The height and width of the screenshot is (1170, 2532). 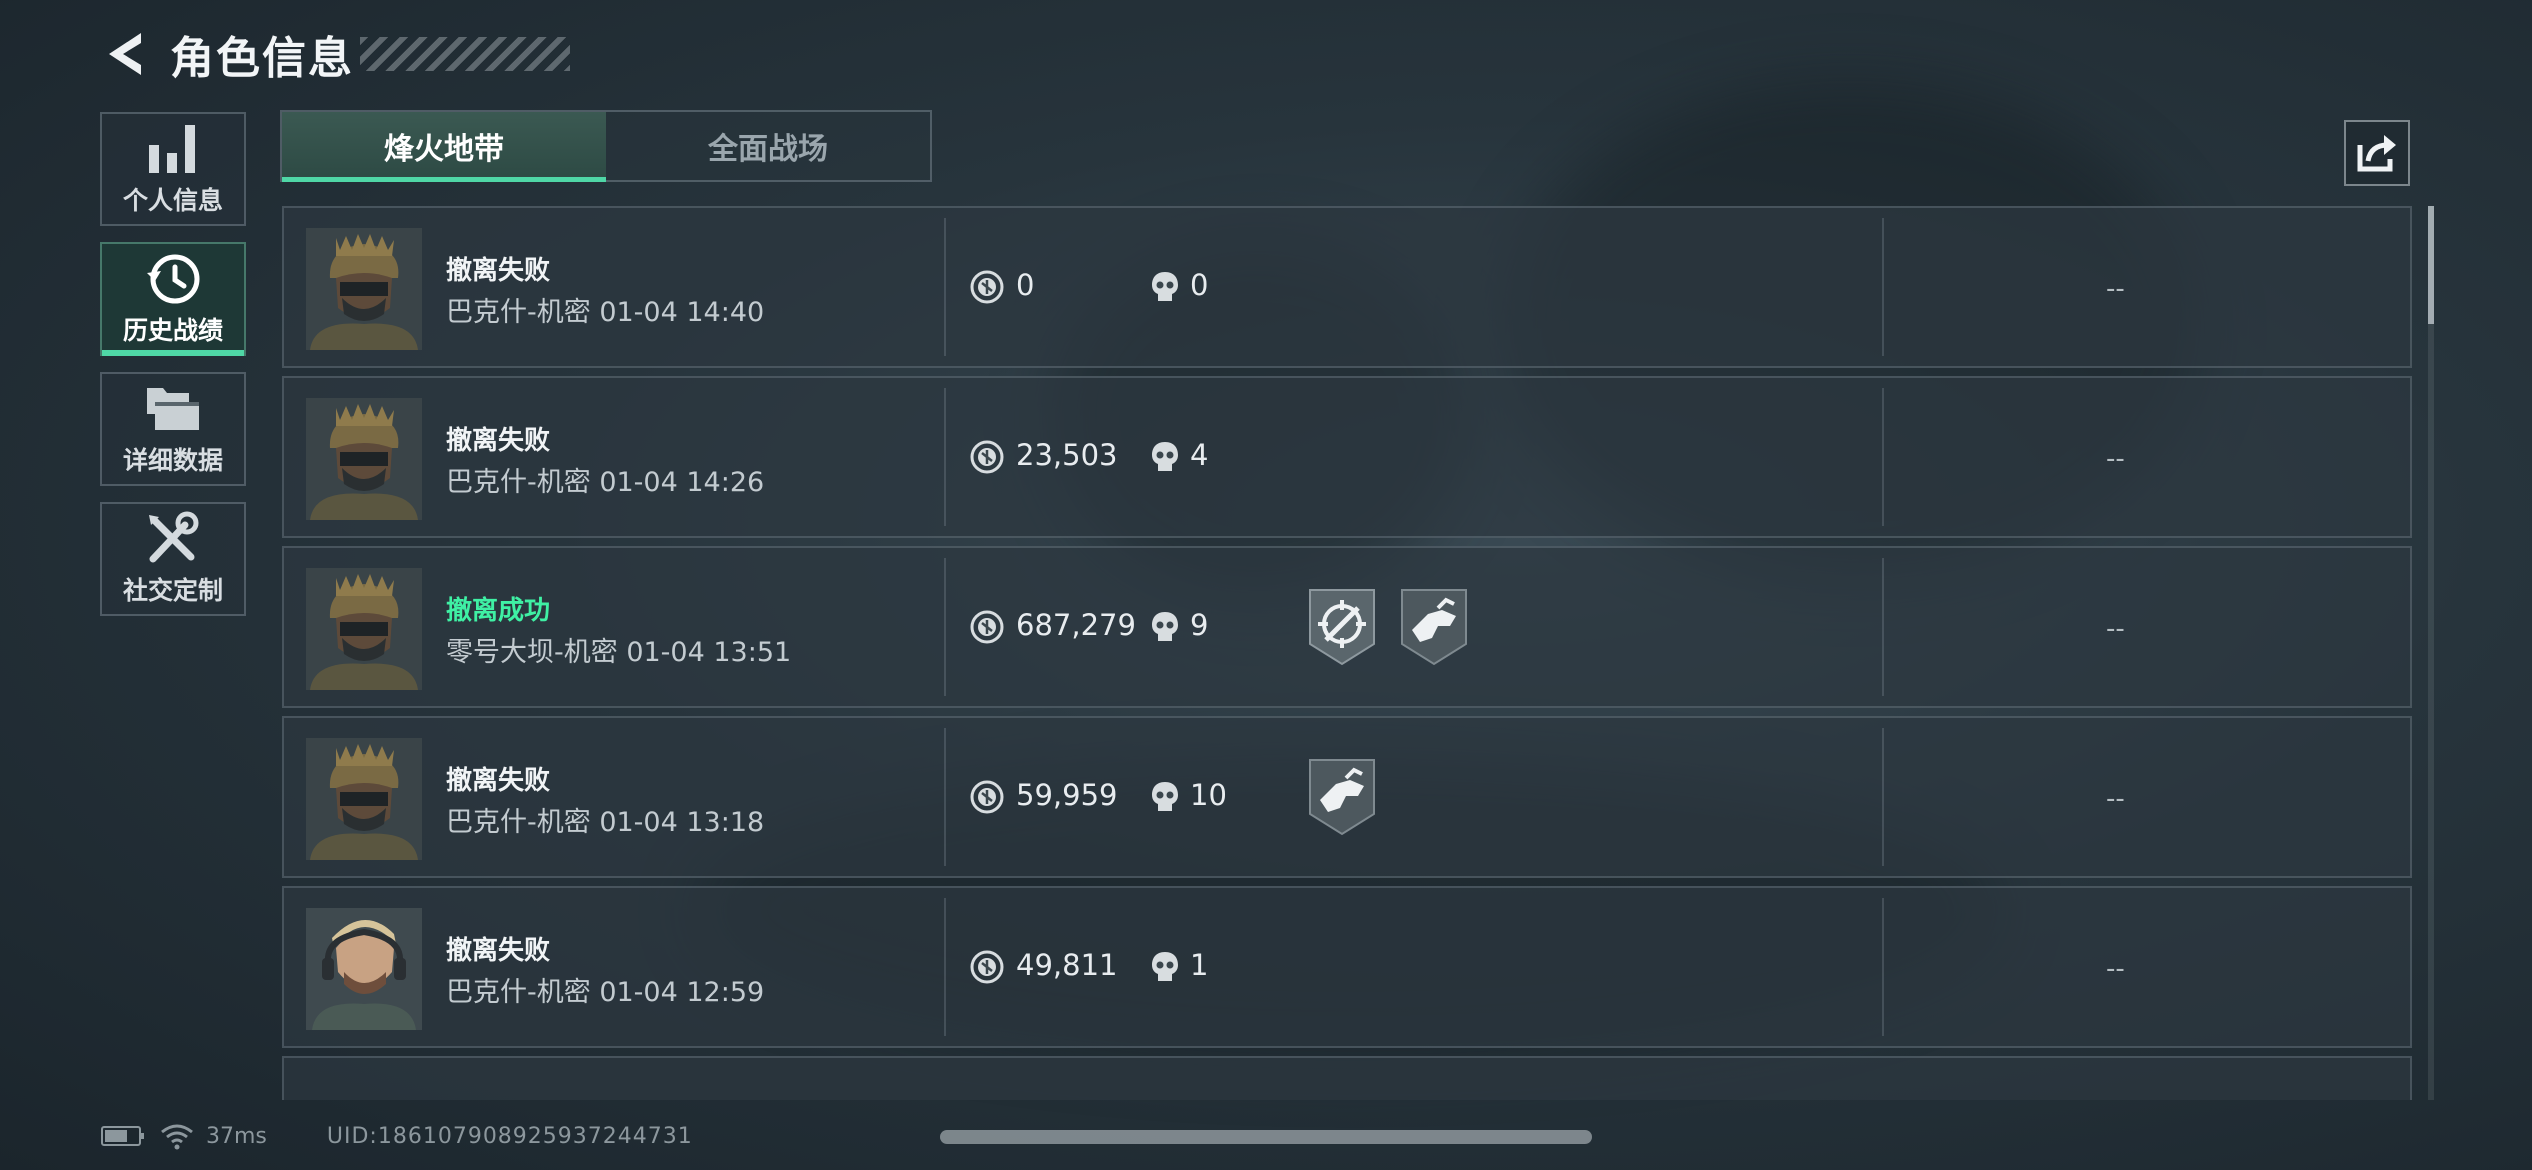 I want to click on table-row: 撤离成功零号大坝-机密 01-04 13:51 687,279 9 --, so click(x=1347, y=627).